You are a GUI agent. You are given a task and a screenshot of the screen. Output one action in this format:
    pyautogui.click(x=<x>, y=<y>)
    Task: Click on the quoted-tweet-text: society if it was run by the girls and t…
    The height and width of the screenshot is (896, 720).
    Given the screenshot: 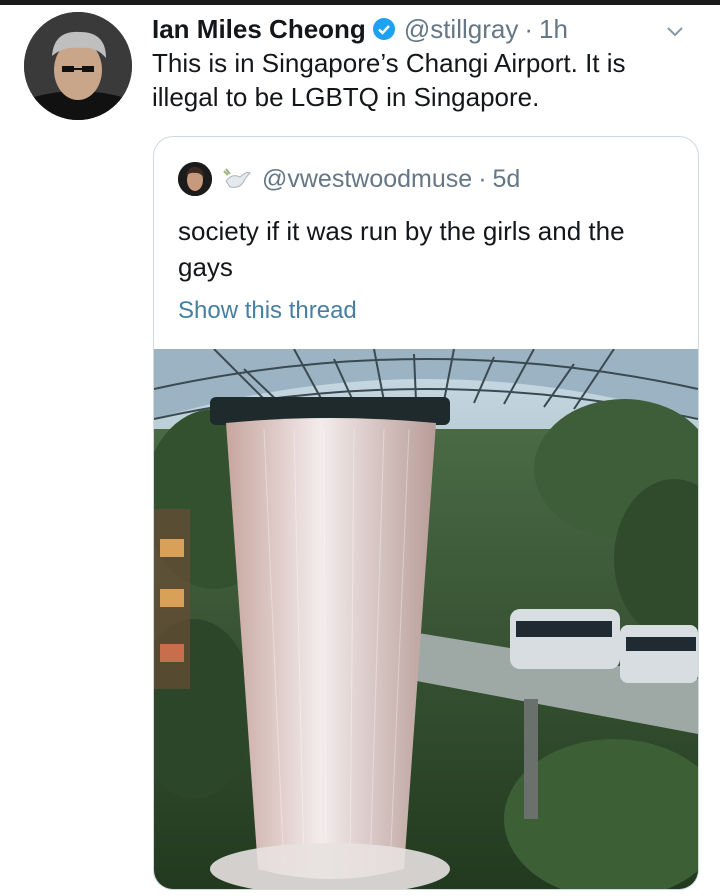 What is the action you would take?
    pyautogui.click(x=401, y=249)
    